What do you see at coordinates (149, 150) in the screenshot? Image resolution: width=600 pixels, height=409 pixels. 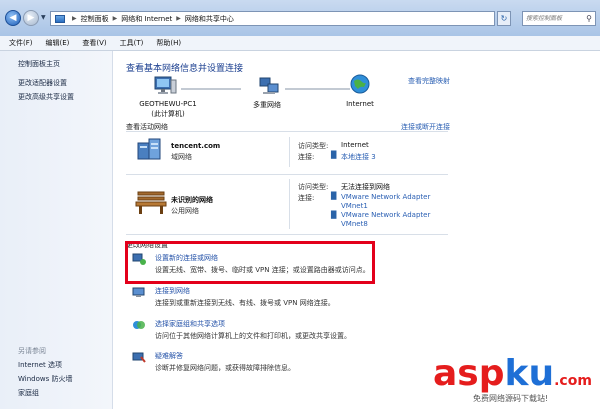 I see `domain-network-icon` at bounding box center [149, 150].